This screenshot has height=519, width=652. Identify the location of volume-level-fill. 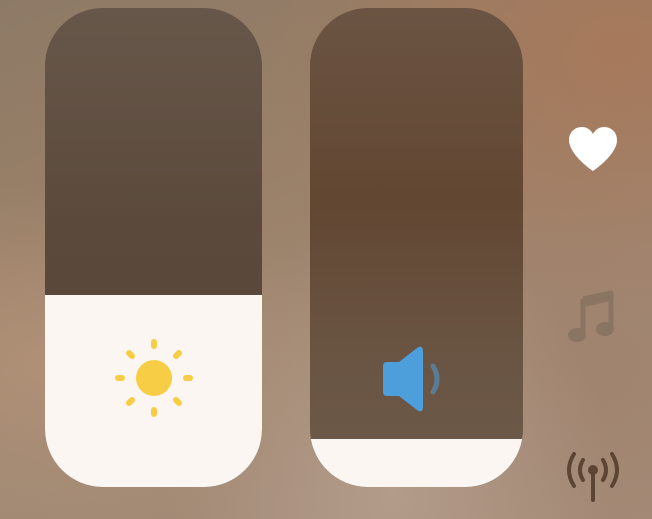
(416, 463).